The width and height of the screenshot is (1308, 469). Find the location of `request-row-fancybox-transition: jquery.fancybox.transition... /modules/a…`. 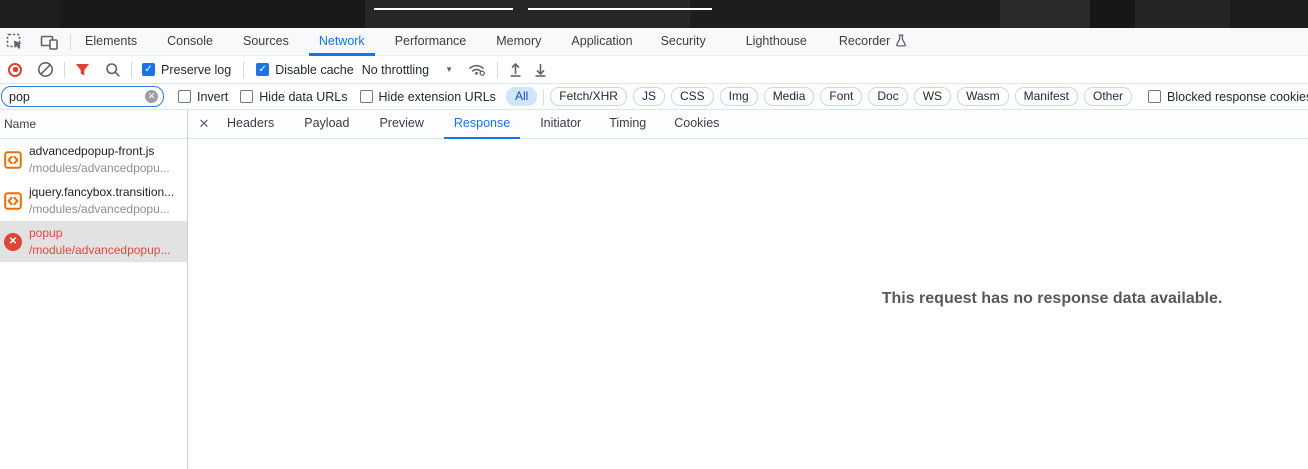

request-row-fancybox-transition: jquery.fancybox.transition... /modules/a… is located at coordinates (93, 200).